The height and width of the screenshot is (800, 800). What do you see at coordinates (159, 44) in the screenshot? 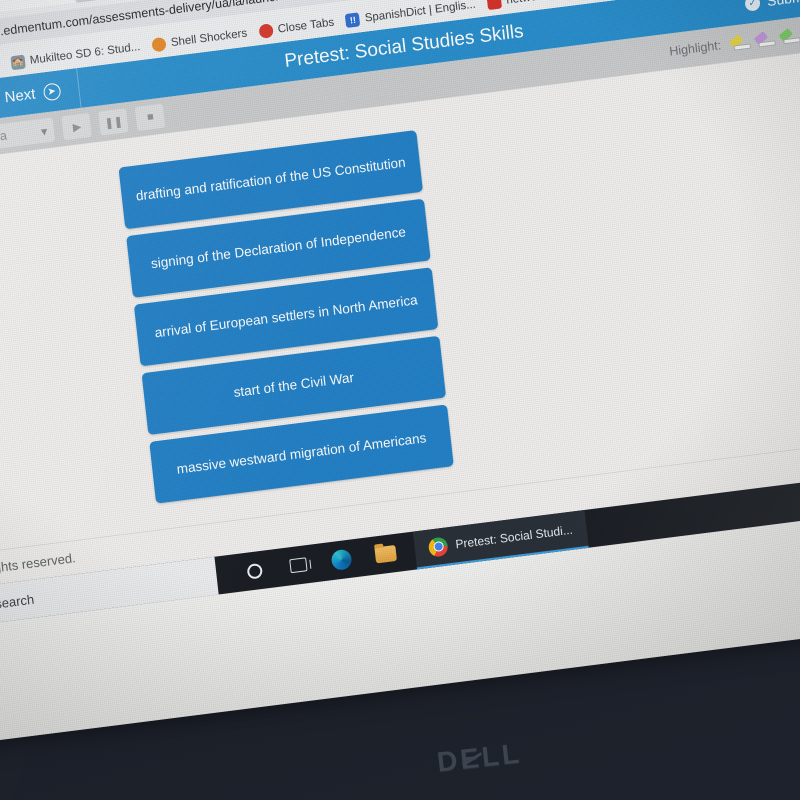
I see `shellshockers-icon` at bounding box center [159, 44].